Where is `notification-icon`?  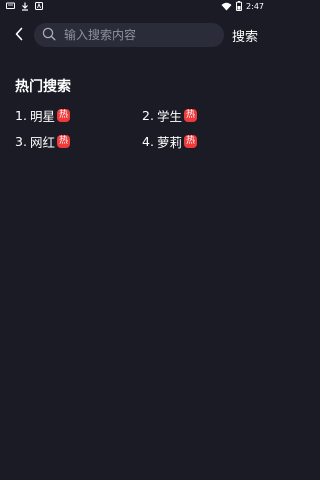 notification-icon is located at coordinates (10, 7).